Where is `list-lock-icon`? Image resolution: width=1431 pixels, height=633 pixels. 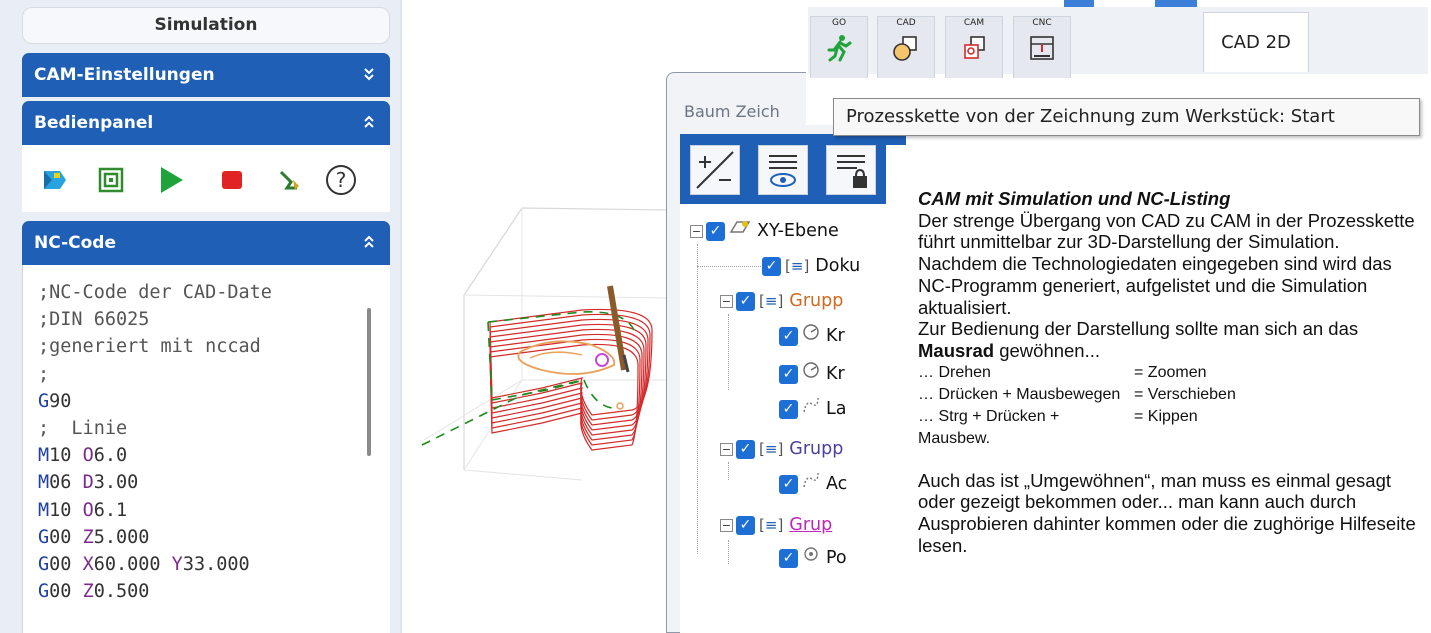
list-lock-icon is located at coordinates (851, 170).